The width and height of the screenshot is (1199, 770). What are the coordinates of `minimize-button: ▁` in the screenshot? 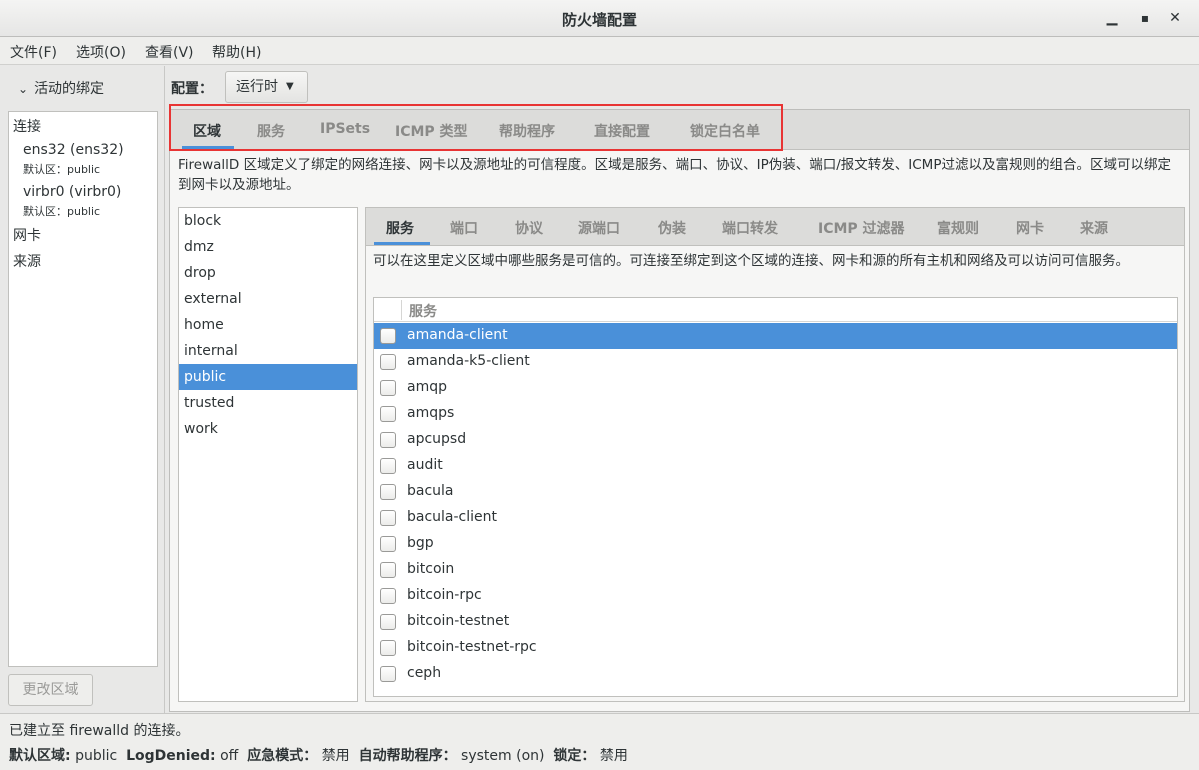 It's located at (1112, 18).